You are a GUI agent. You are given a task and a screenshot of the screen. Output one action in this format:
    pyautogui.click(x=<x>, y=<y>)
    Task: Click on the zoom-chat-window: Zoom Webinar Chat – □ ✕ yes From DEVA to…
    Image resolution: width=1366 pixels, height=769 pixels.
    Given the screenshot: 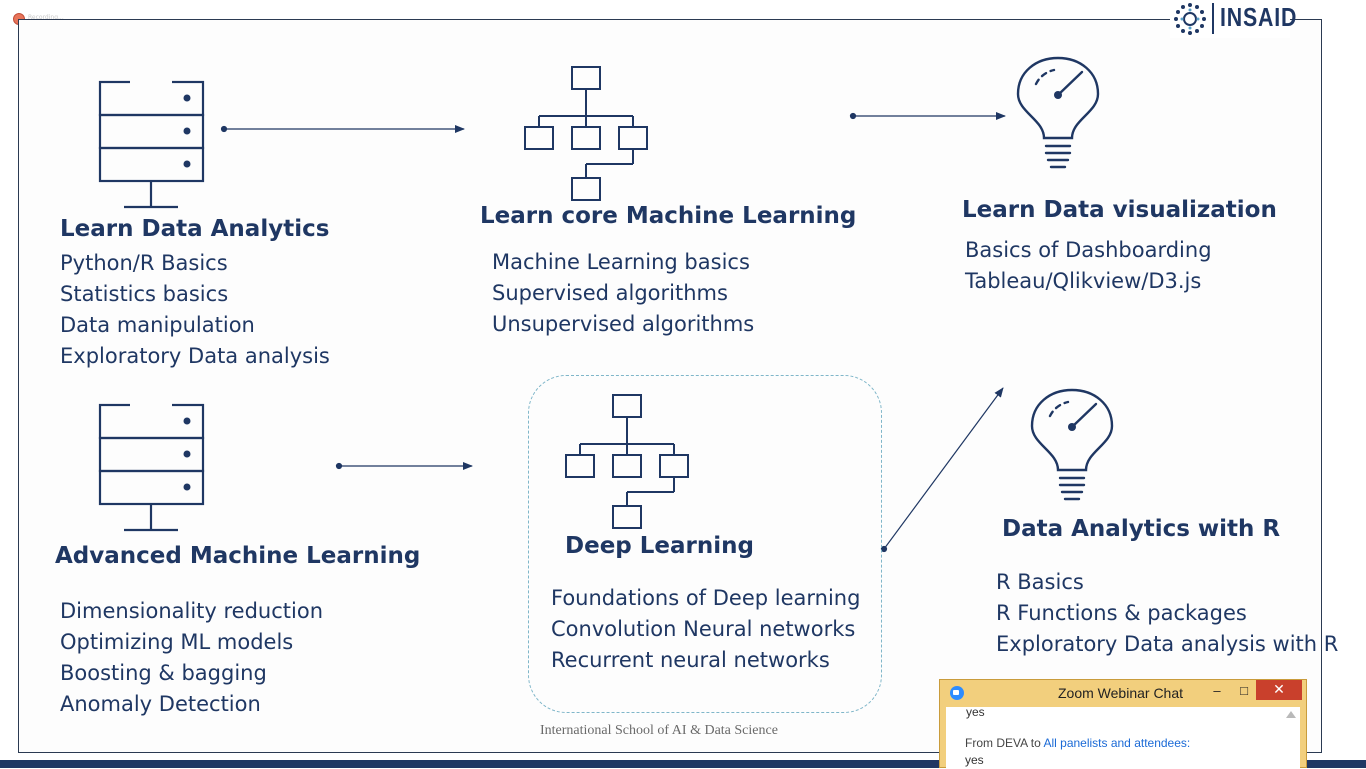 What is the action you would take?
    pyautogui.click(x=1123, y=724)
    